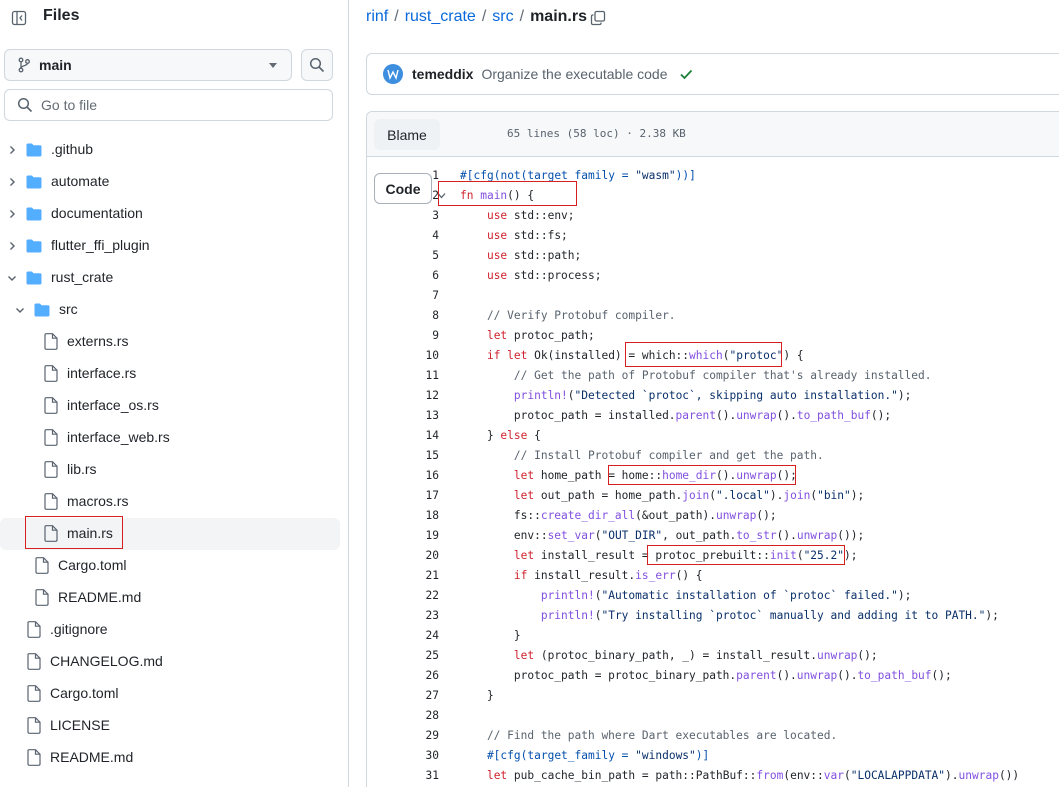 This screenshot has height=787, width=1059. Describe the element at coordinates (418, 696) in the screenshot. I see `line-number: 27` at that location.